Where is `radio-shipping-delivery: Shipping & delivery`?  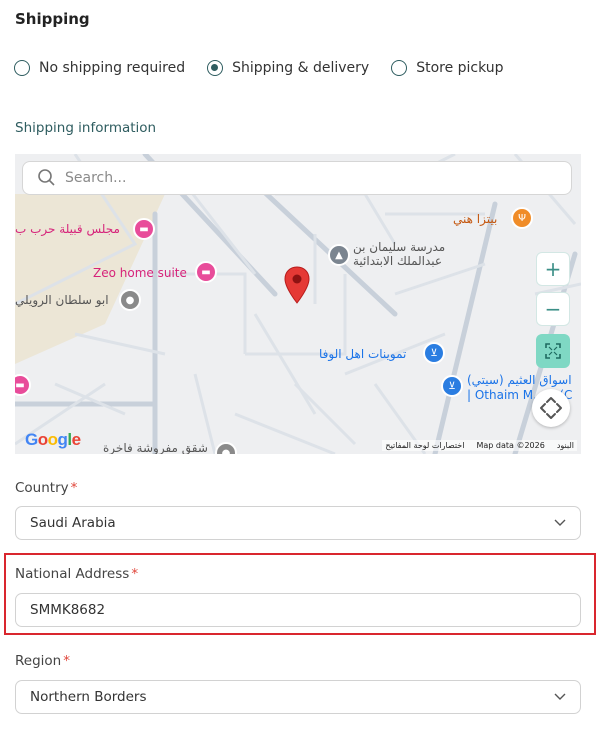 radio-shipping-delivery: Shipping & delivery is located at coordinates (288, 68).